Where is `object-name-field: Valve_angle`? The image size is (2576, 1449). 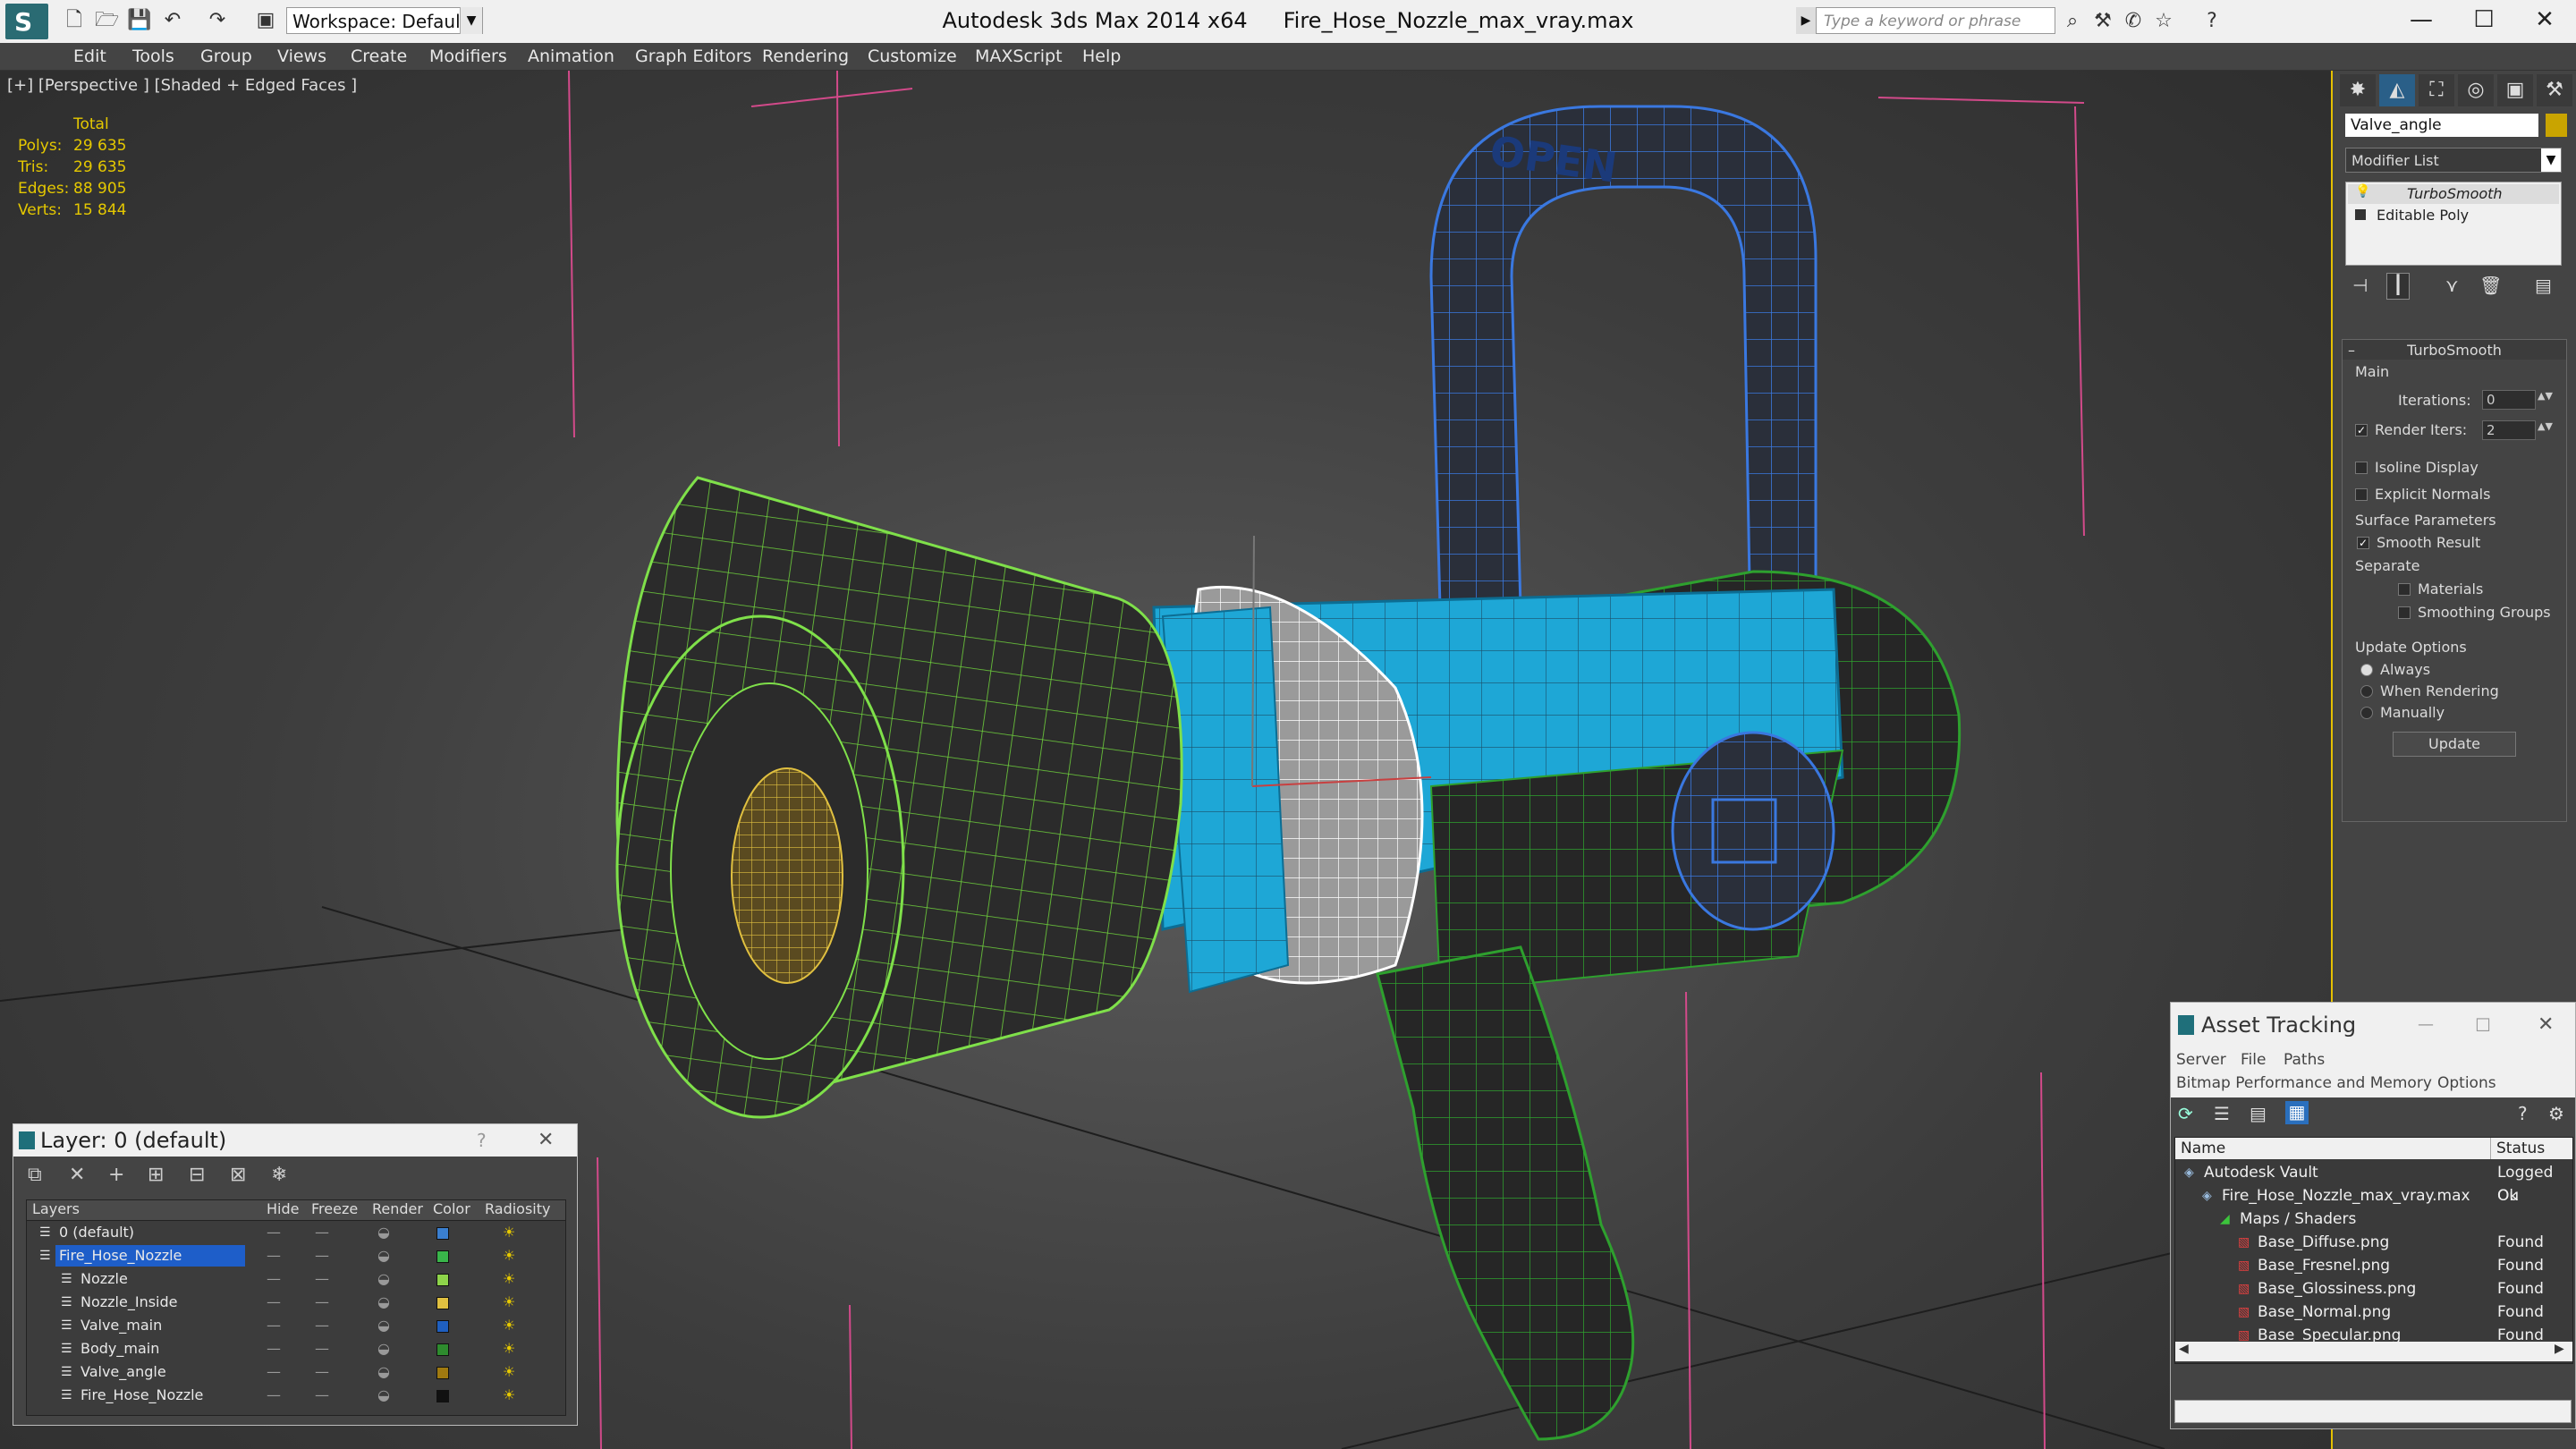
object-name-field: Valve_angle is located at coordinates (2441, 125).